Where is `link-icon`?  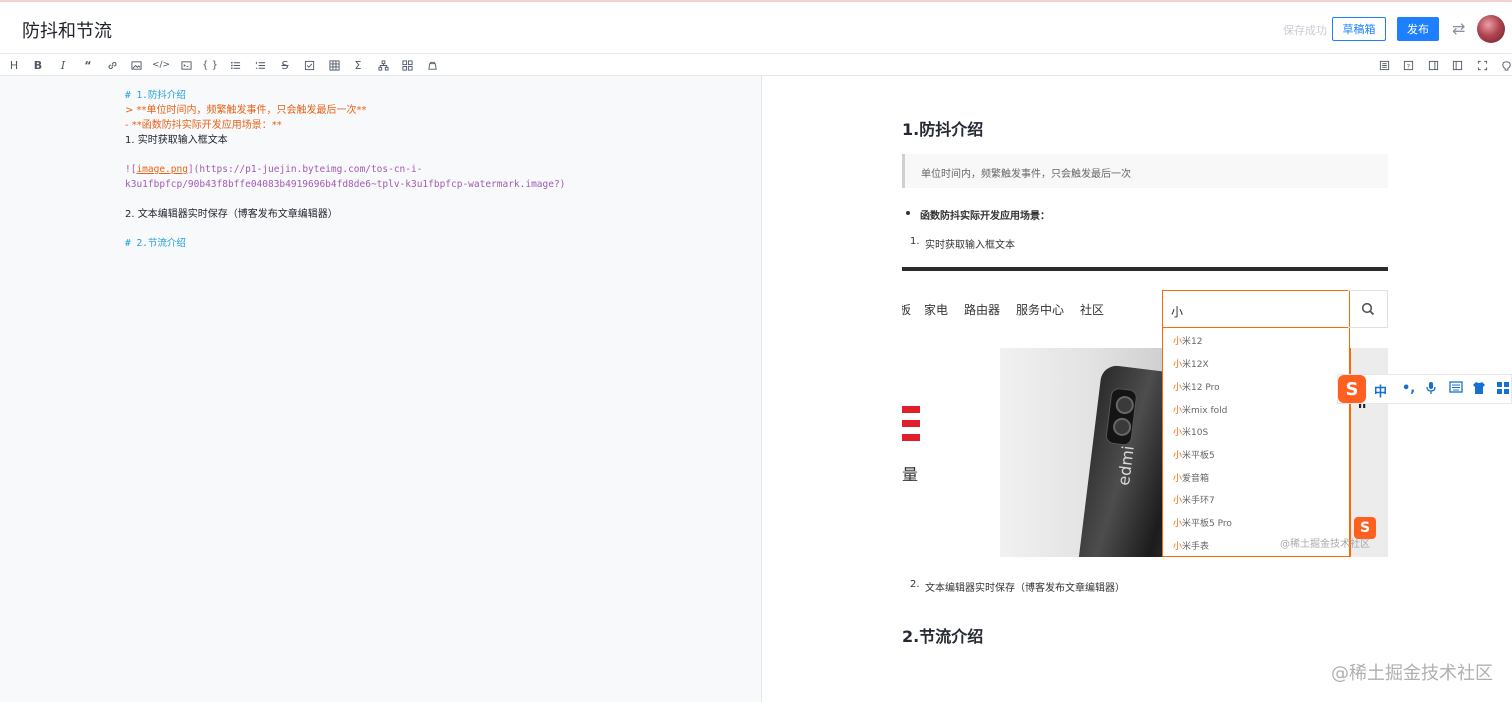 link-icon is located at coordinates (112, 65).